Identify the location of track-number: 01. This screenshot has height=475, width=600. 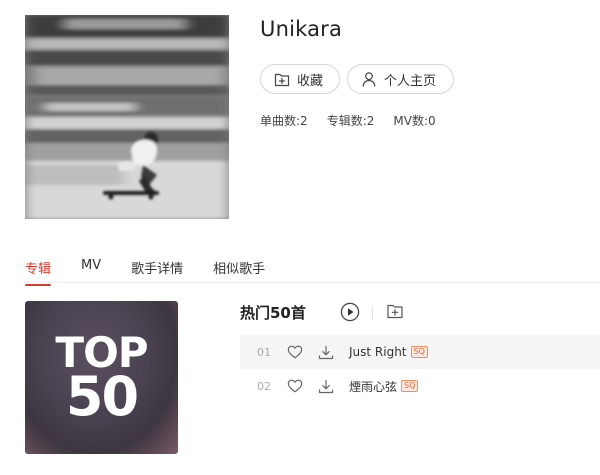
(264, 352).